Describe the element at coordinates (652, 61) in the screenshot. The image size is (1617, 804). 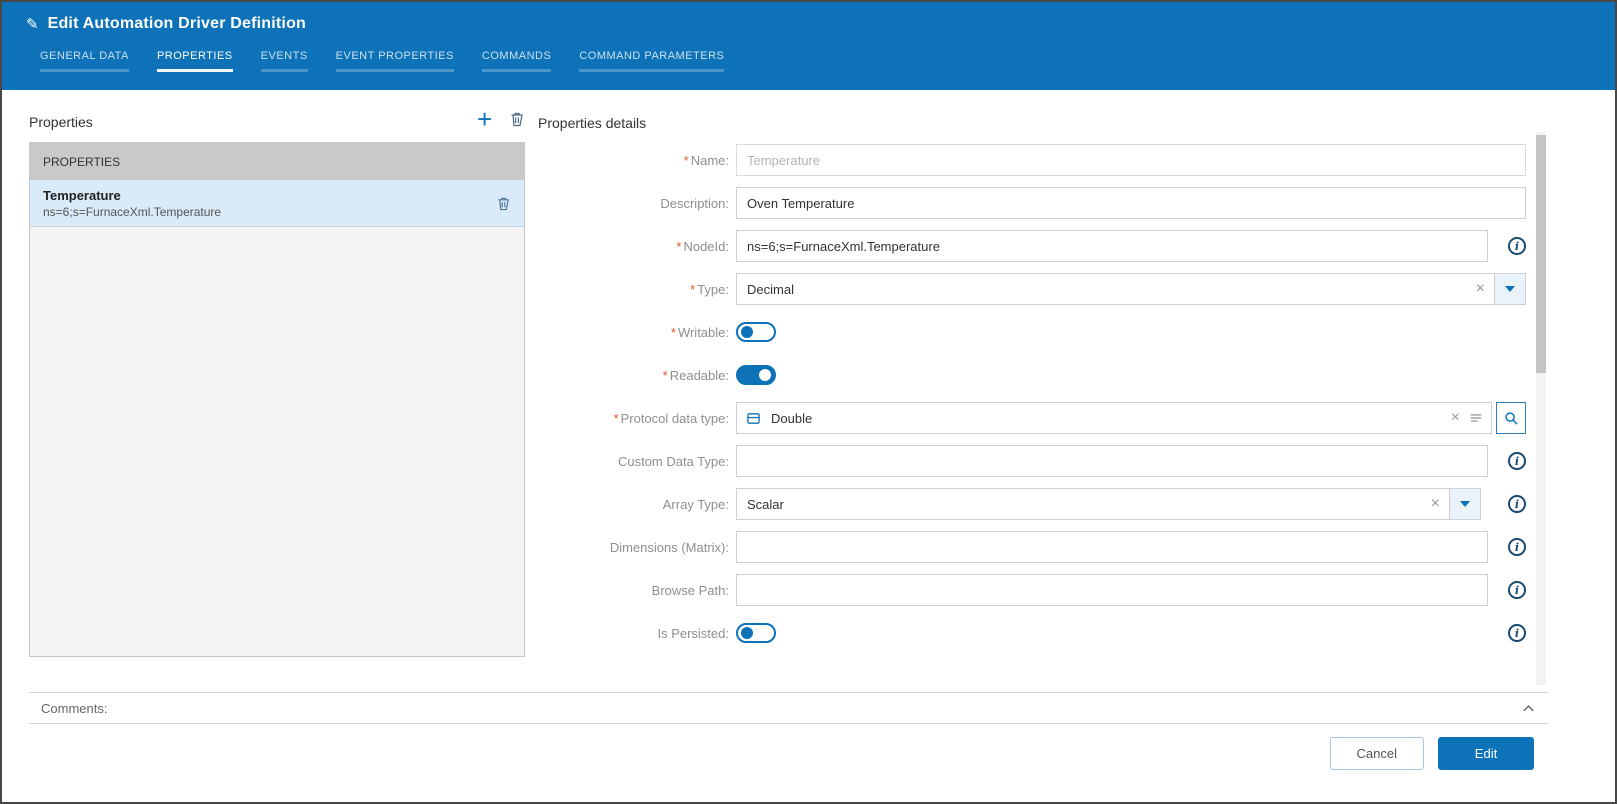
I see `tab-command-parameters: COMMAND PARAMETERS` at that location.